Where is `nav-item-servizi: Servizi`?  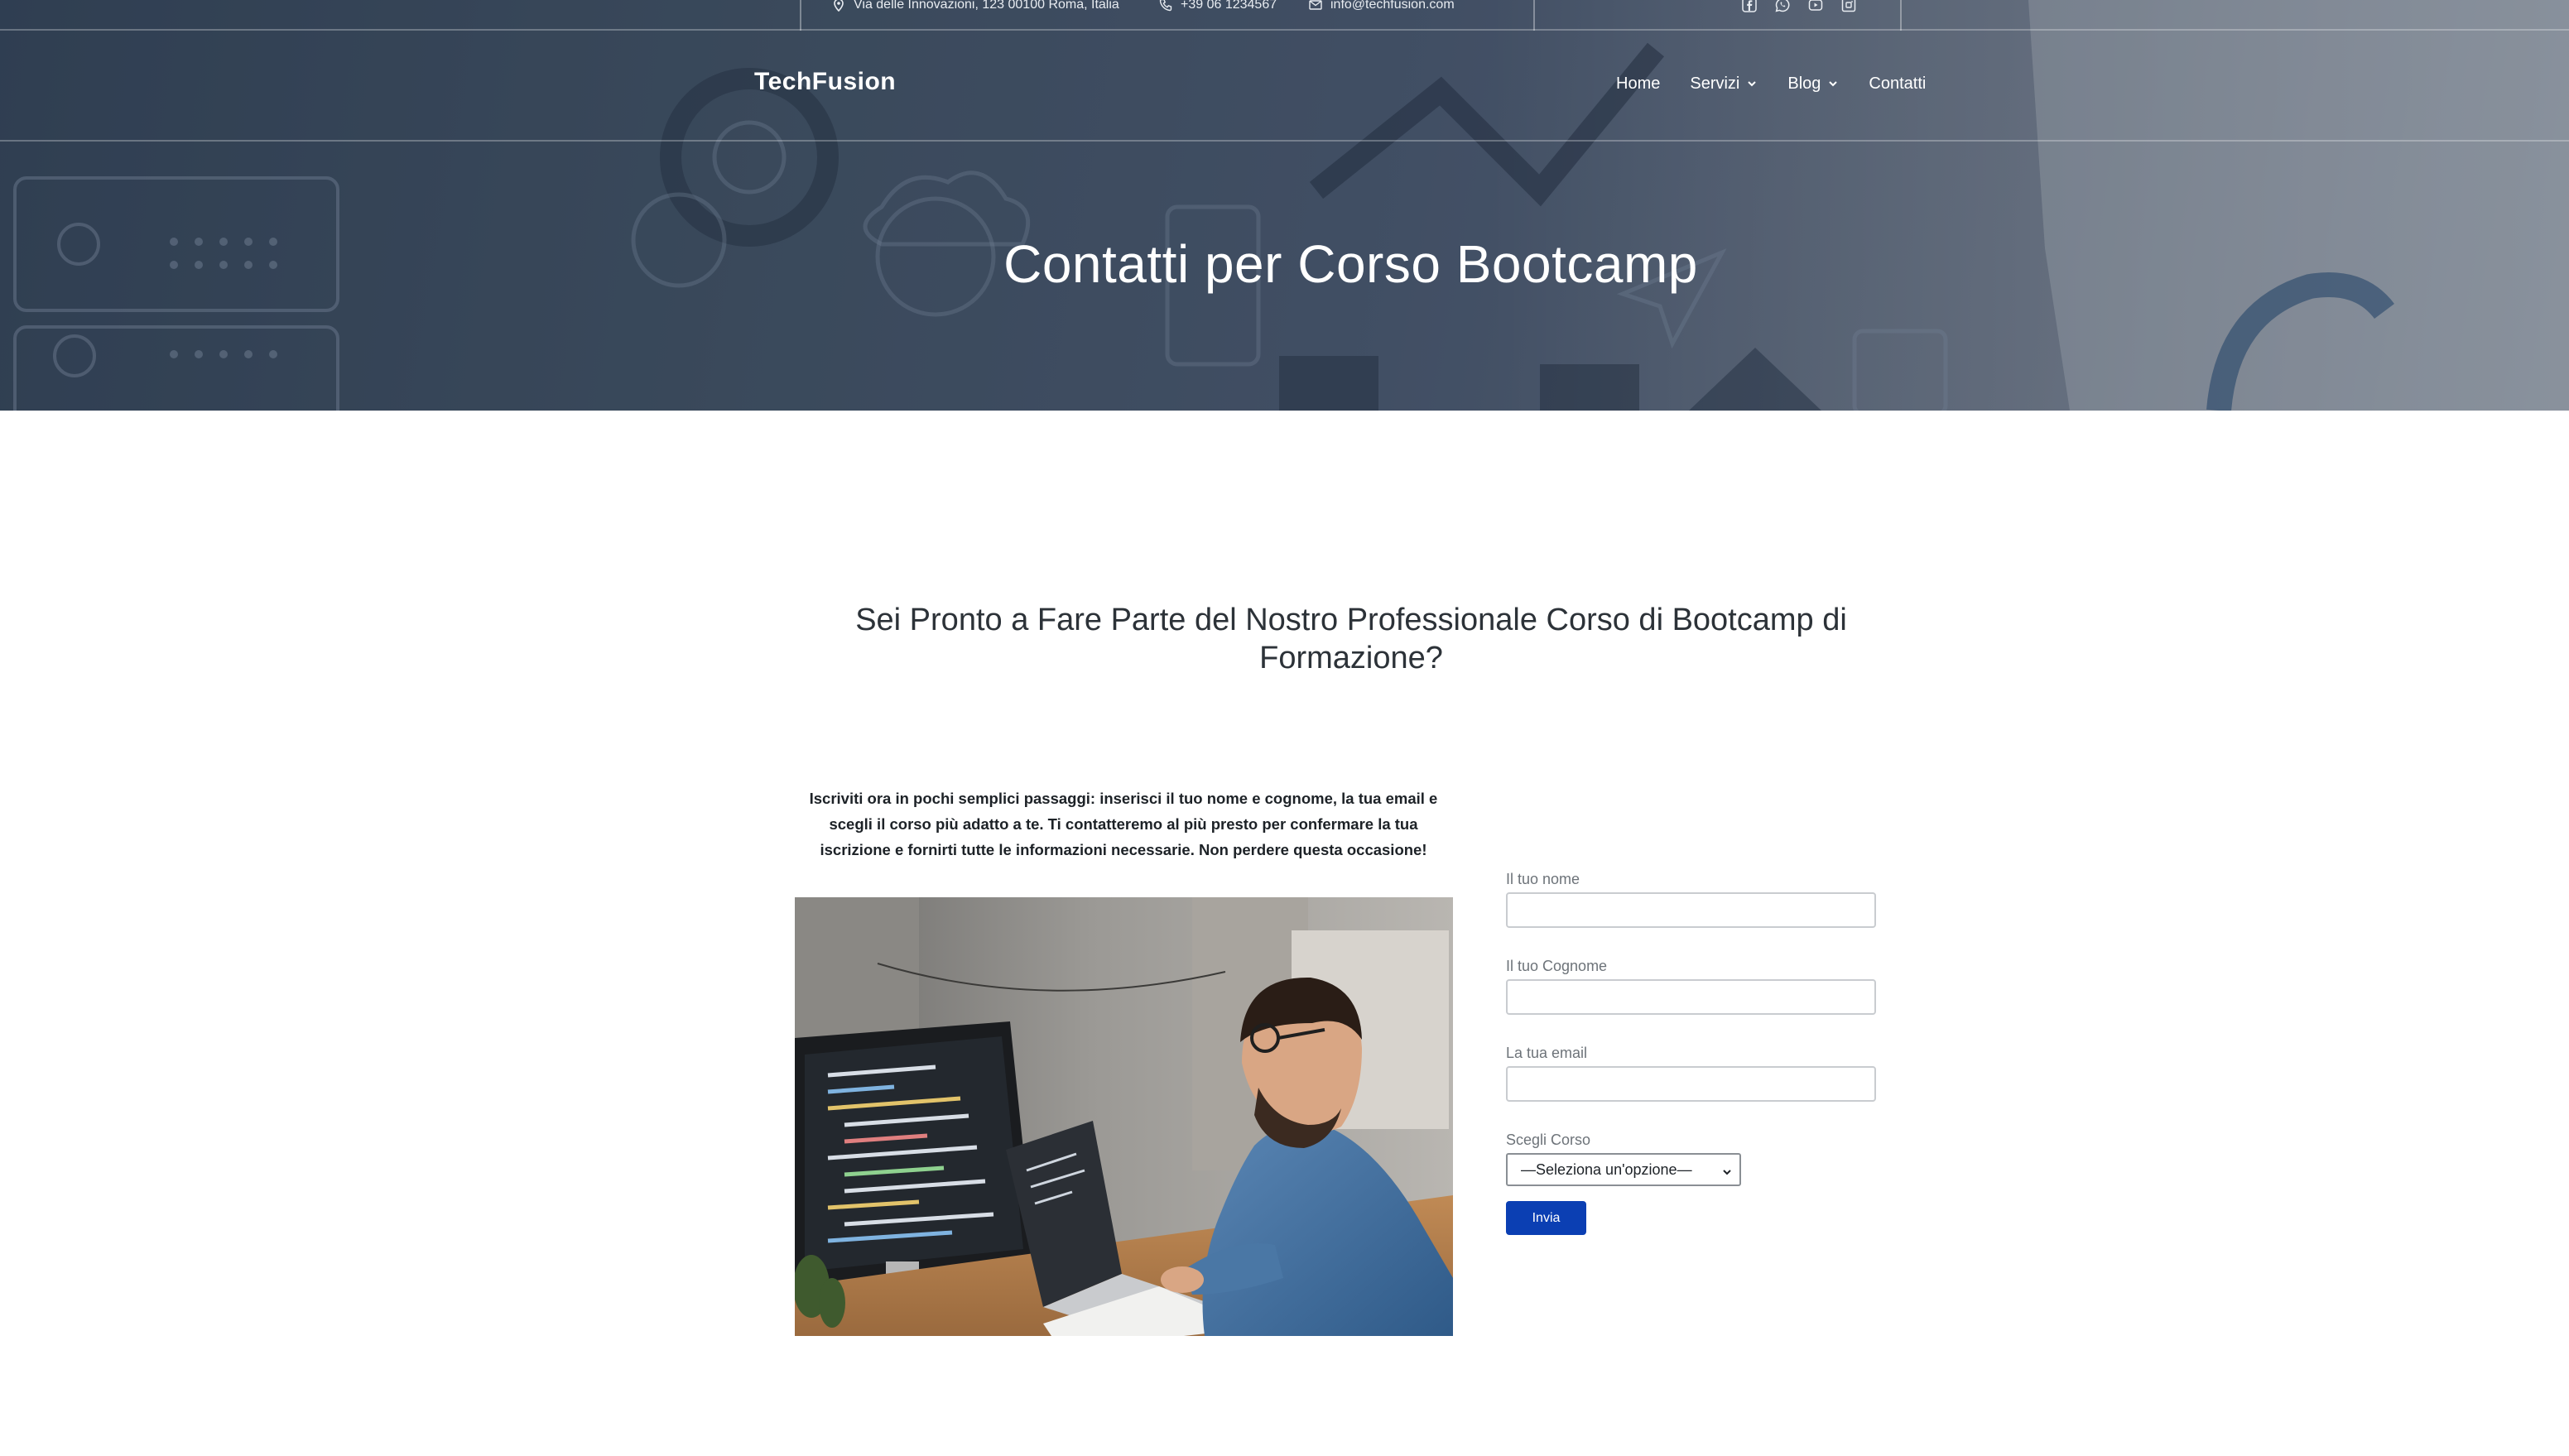 nav-item-servizi: Servizi is located at coordinates (1724, 84).